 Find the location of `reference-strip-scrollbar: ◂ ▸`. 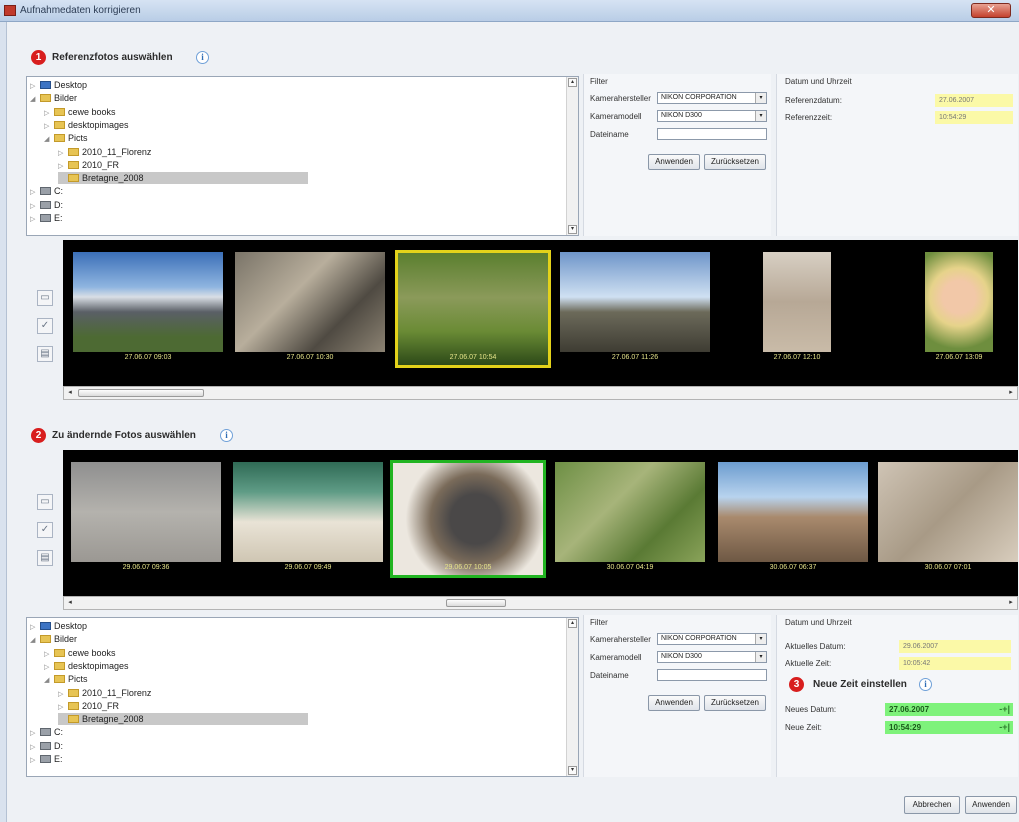

reference-strip-scrollbar: ◂ ▸ is located at coordinates (540, 393).